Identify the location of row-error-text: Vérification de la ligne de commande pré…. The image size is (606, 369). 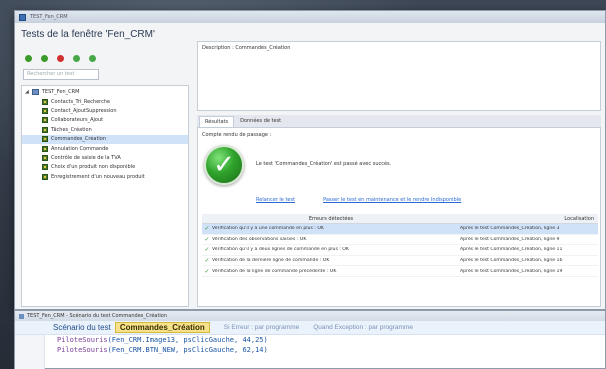
(274, 271).